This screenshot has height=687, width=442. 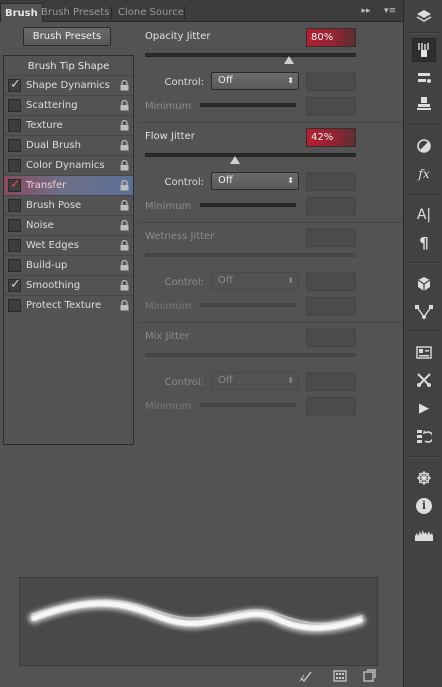 I want to click on clone-stamp-icon, so click(x=424, y=104).